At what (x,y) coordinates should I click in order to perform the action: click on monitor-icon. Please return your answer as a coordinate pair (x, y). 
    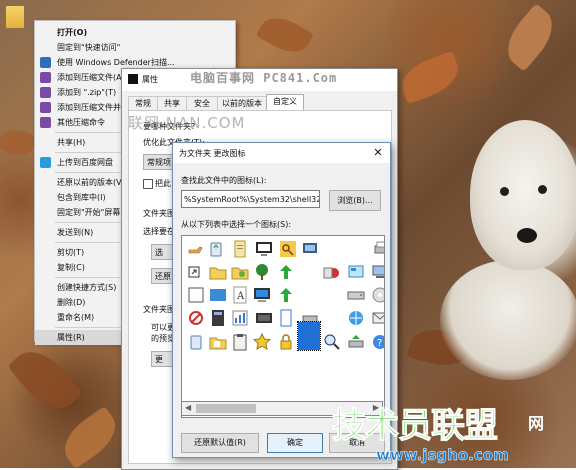
    Looking at the image, I should click on (264, 249).